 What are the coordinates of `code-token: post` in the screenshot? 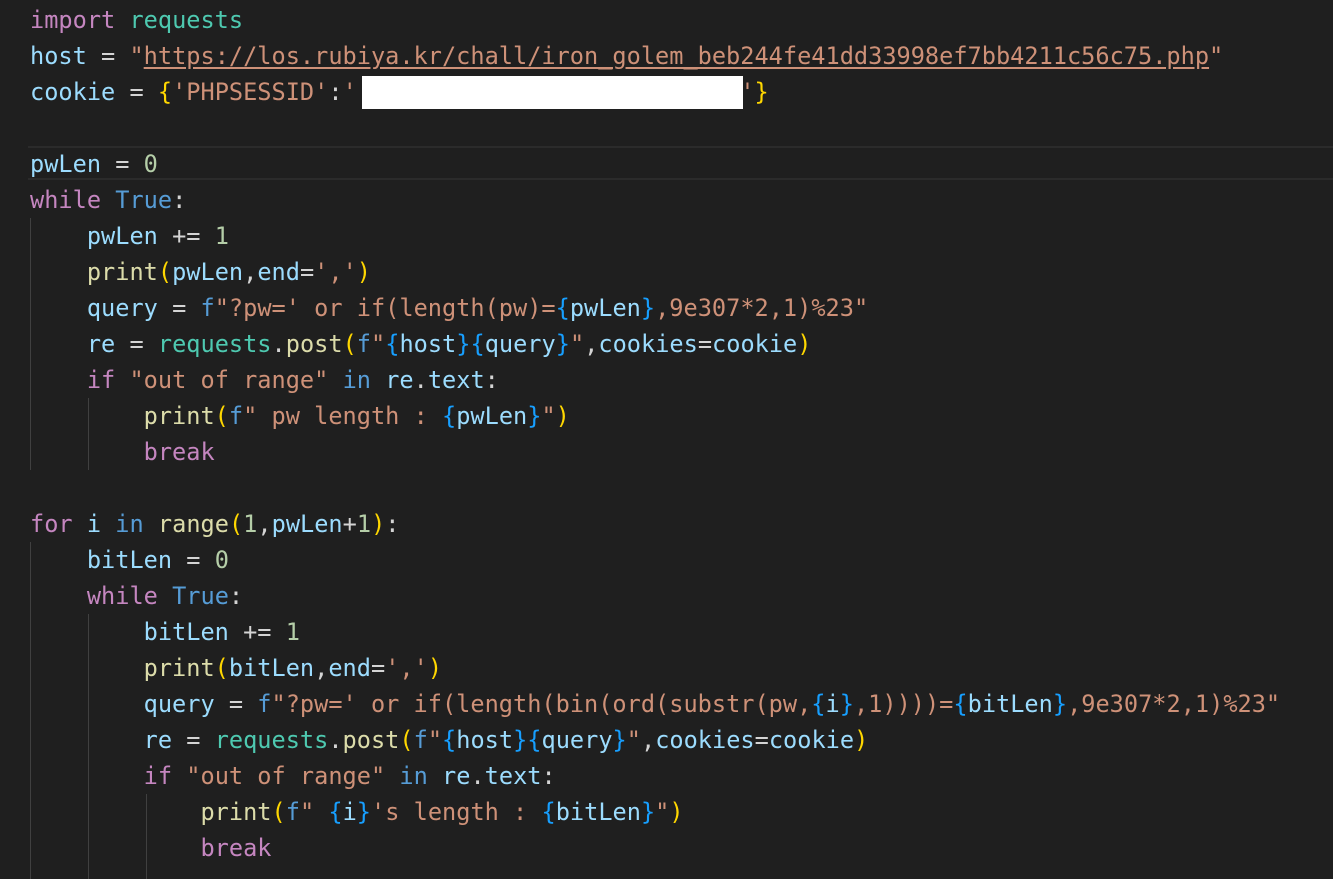 It's located at (314, 344).